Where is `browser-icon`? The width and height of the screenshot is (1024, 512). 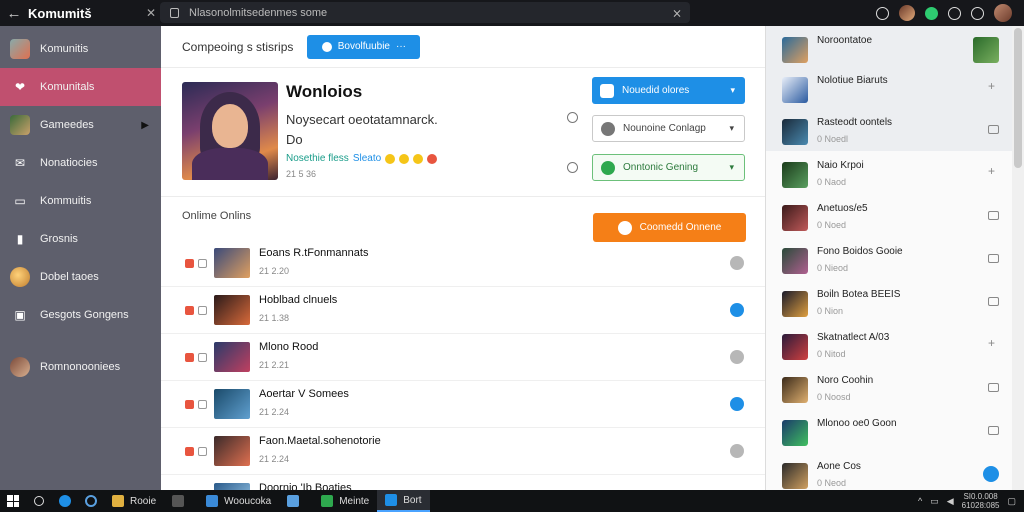 browser-icon is located at coordinates (65, 501).